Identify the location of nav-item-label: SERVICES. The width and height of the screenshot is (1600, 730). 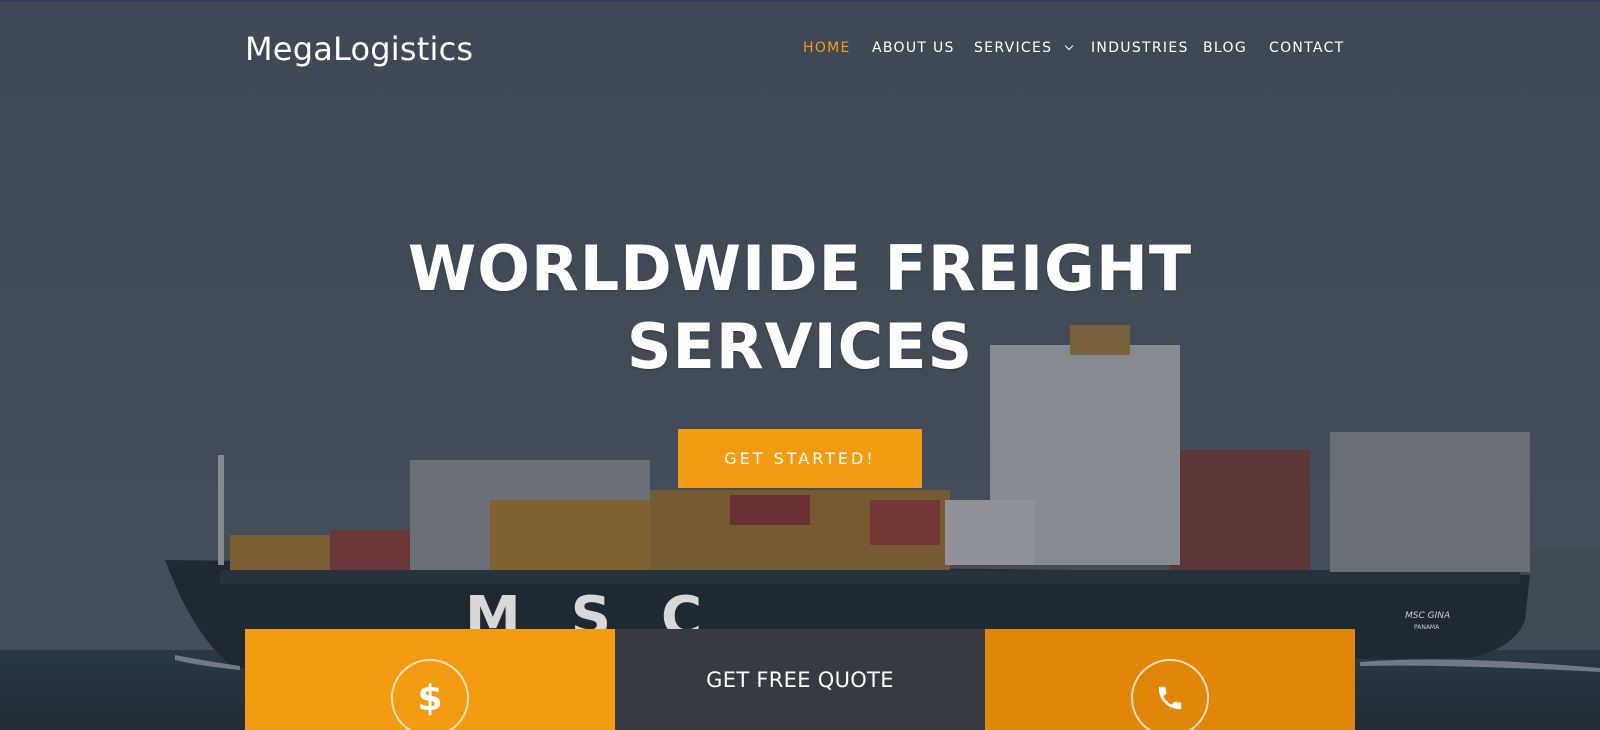
(1013, 48).